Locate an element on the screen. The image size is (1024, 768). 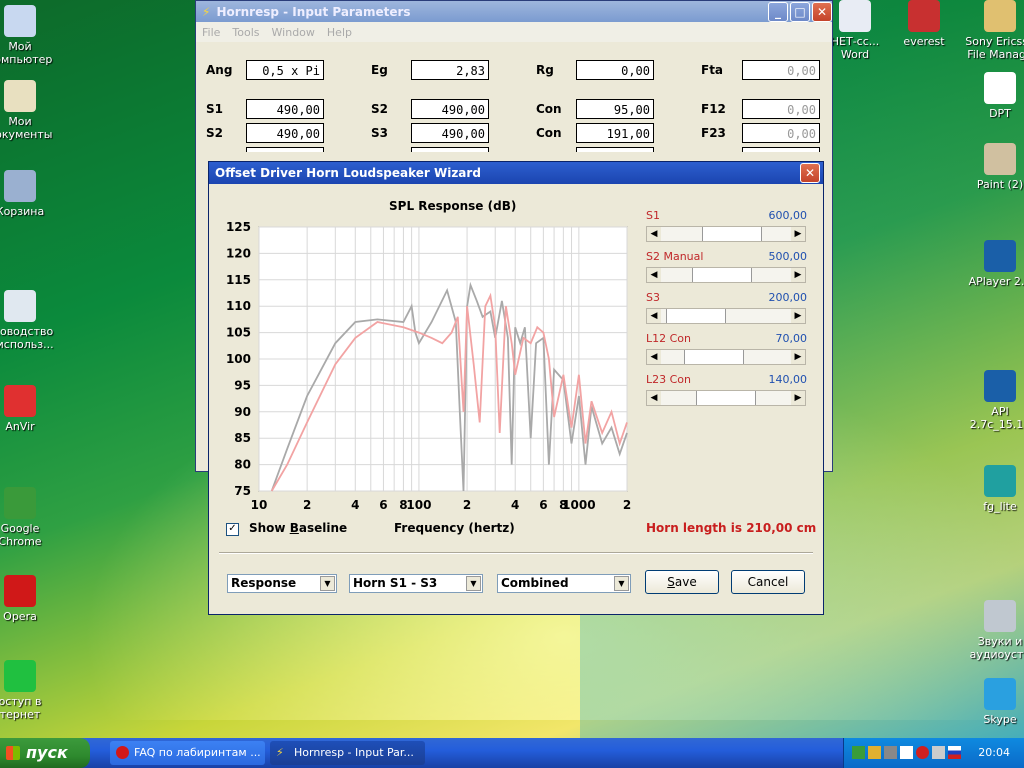
mode-combo: Combined ▼ is located at coordinates (564, 583).